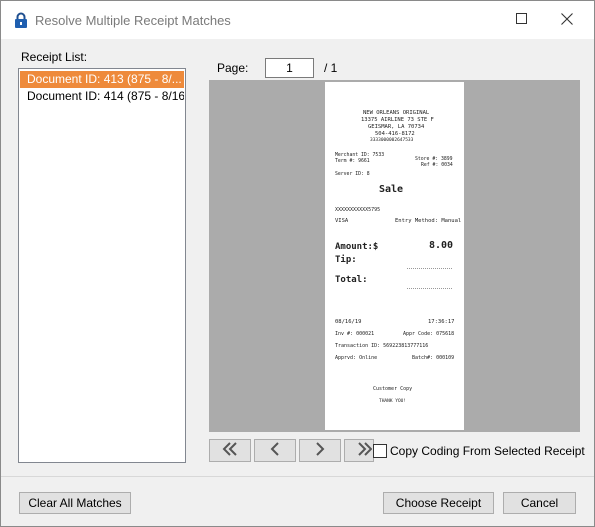 The image size is (595, 527). What do you see at coordinates (393, 401) in the screenshot?
I see `receipt-thanks: THANK YOU!` at bounding box center [393, 401].